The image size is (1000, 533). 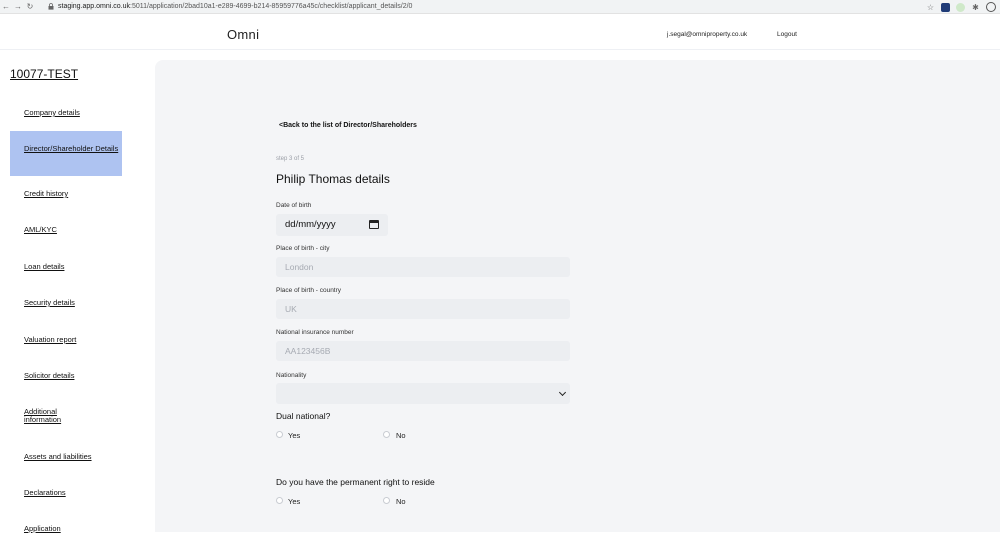 What do you see at coordinates (423, 351) in the screenshot?
I see `ni-number-input: AA123456B` at bounding box center [423, 351].